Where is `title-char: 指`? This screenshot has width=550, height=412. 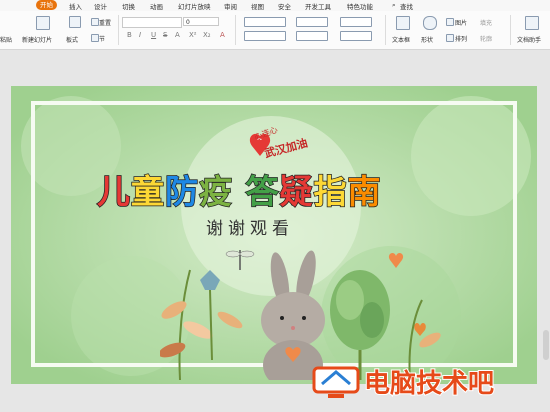 title-char: 指 is located at coordinates (330, 191).